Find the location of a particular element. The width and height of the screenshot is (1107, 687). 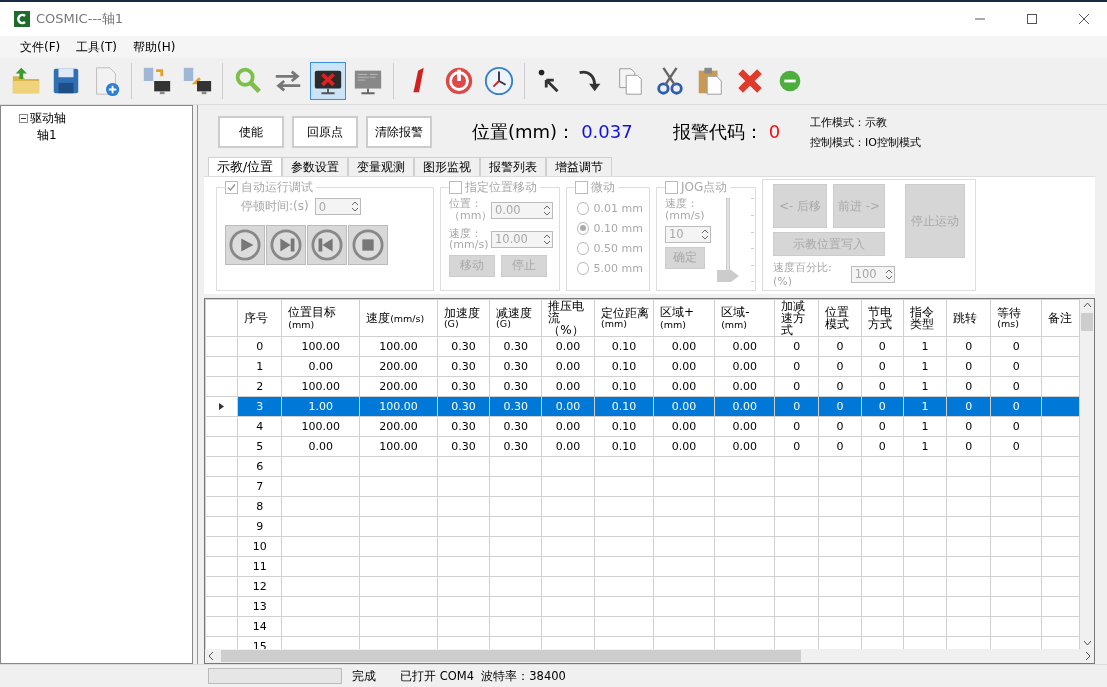

mode-text: 控制模式：IO控制模式 is located at coordinates (865, 142).